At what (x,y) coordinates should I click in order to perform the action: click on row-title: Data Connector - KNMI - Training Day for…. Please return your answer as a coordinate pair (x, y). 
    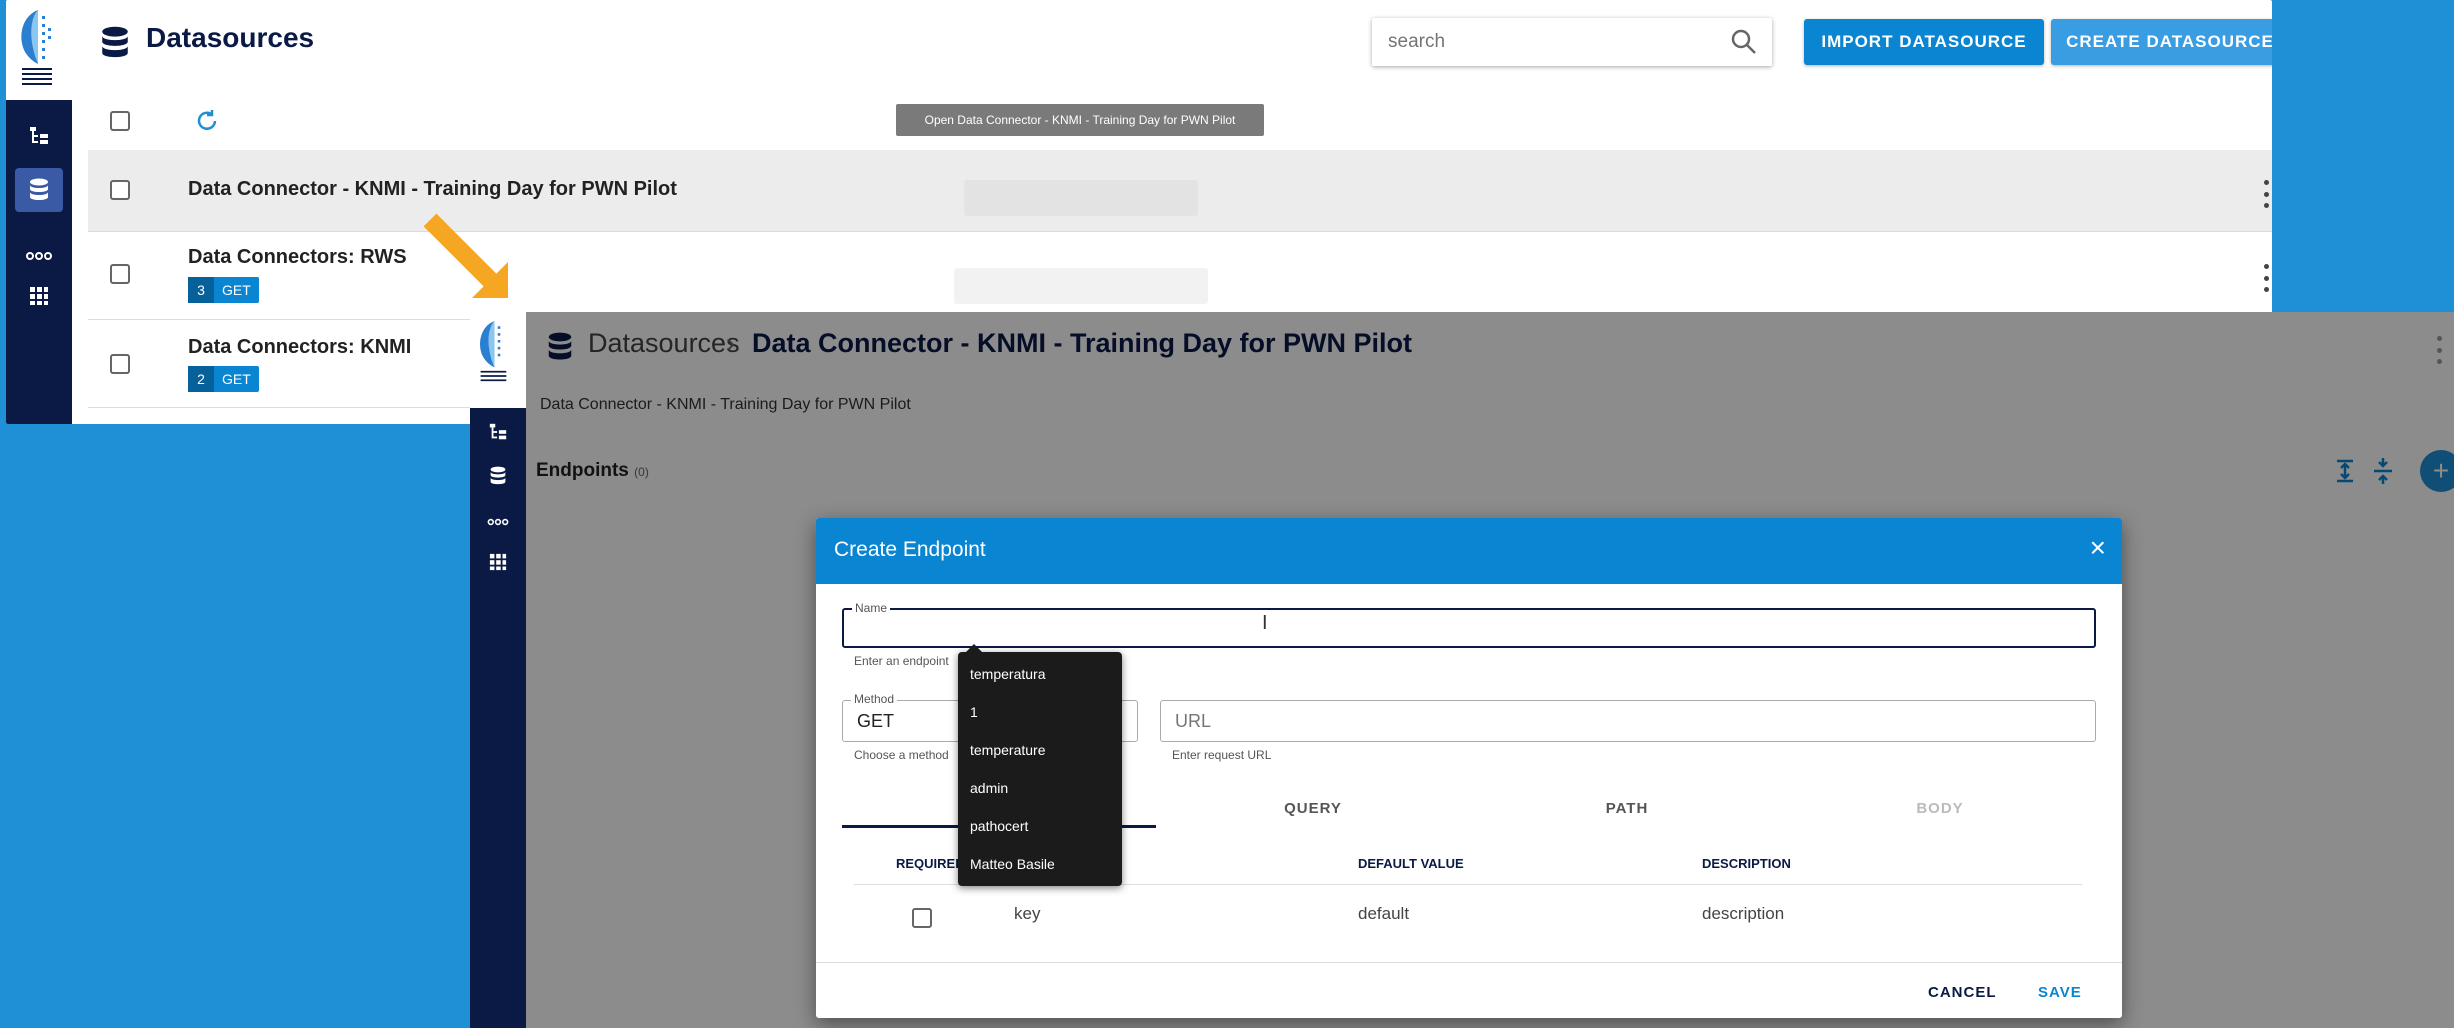
    Looking at the image, I should click on (432, 189).